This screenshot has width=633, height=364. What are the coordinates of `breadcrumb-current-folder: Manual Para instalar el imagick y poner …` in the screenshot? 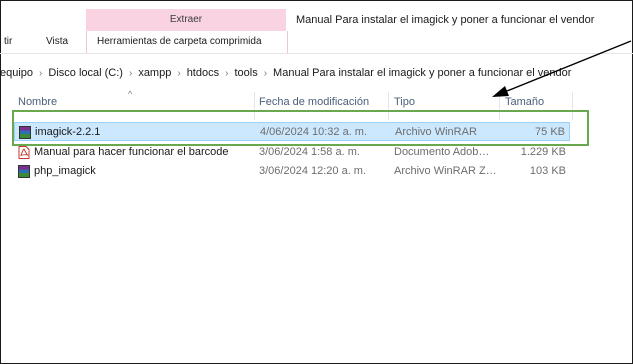 It's located at (422, 73).